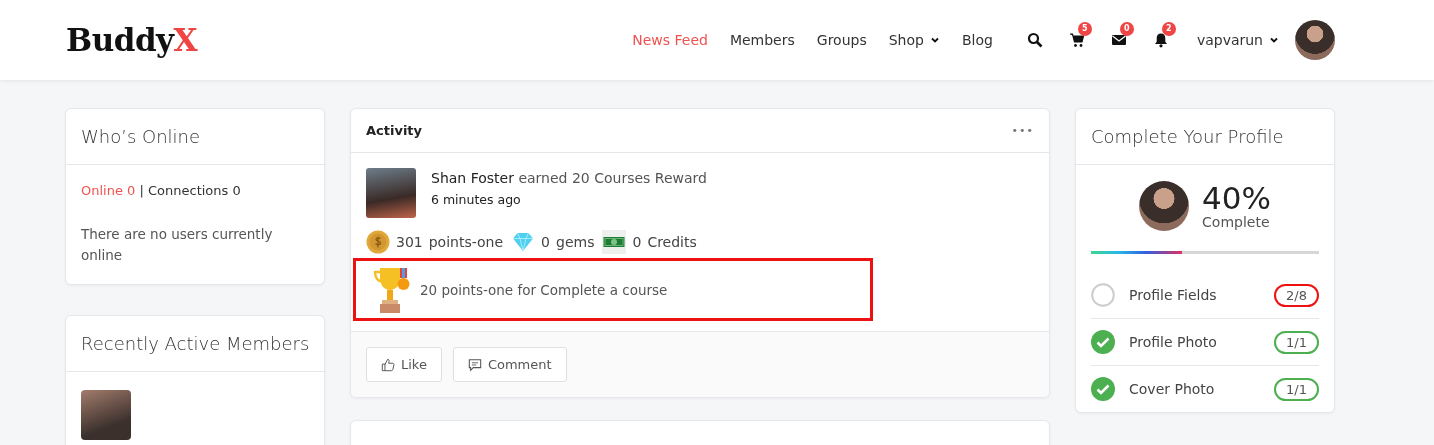 Image resolution: width=1434 pixels, height=445 pixels. Describe the element at coordinates (474, 364) in the screenshot. I see `comment-icon` at that location.